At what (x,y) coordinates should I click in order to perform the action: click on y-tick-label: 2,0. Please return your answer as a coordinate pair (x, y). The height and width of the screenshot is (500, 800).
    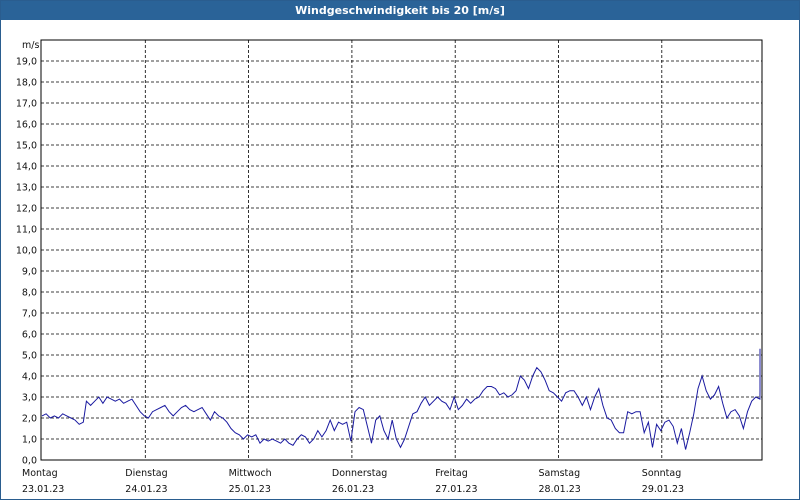
    Looking at the image, I should click on (29, 419).